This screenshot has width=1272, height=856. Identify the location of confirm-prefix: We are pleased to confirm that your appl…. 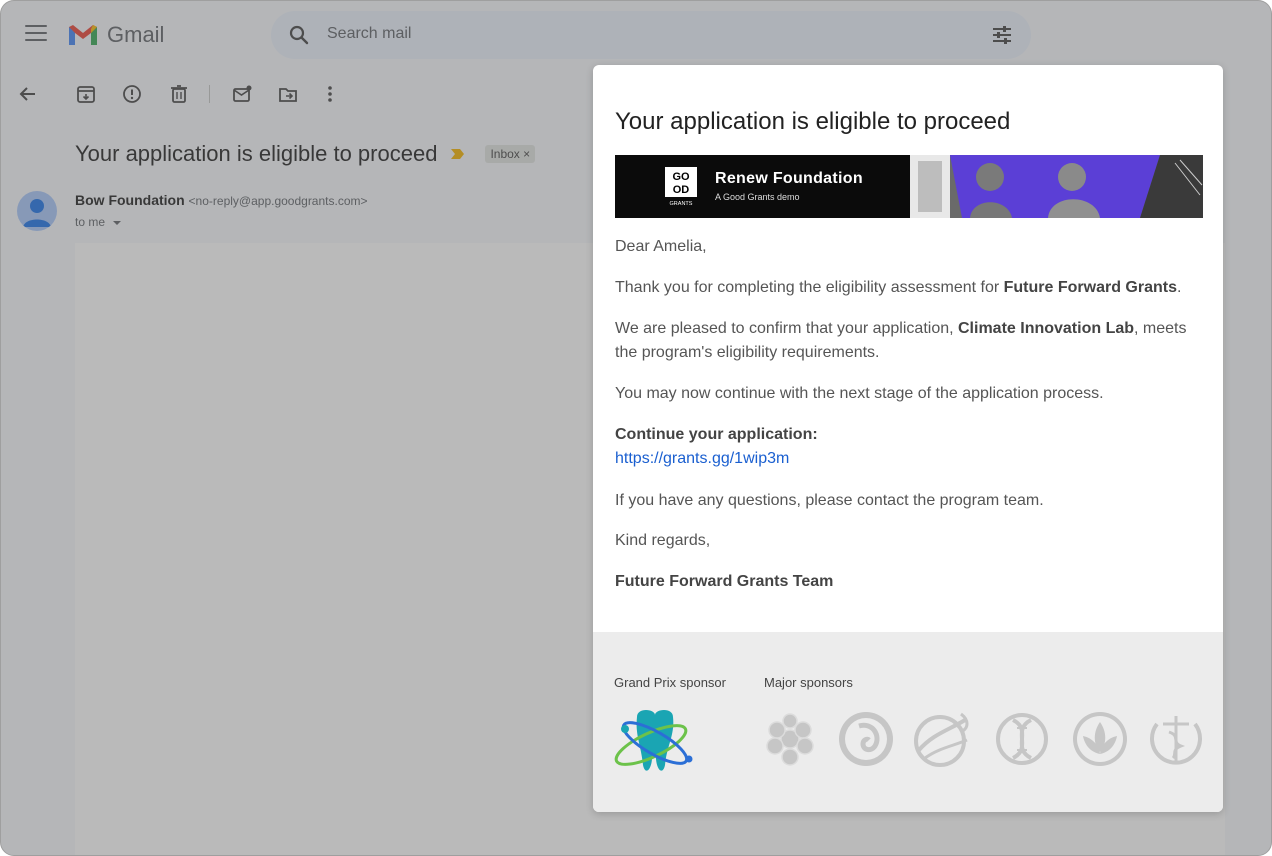
(786, 328).